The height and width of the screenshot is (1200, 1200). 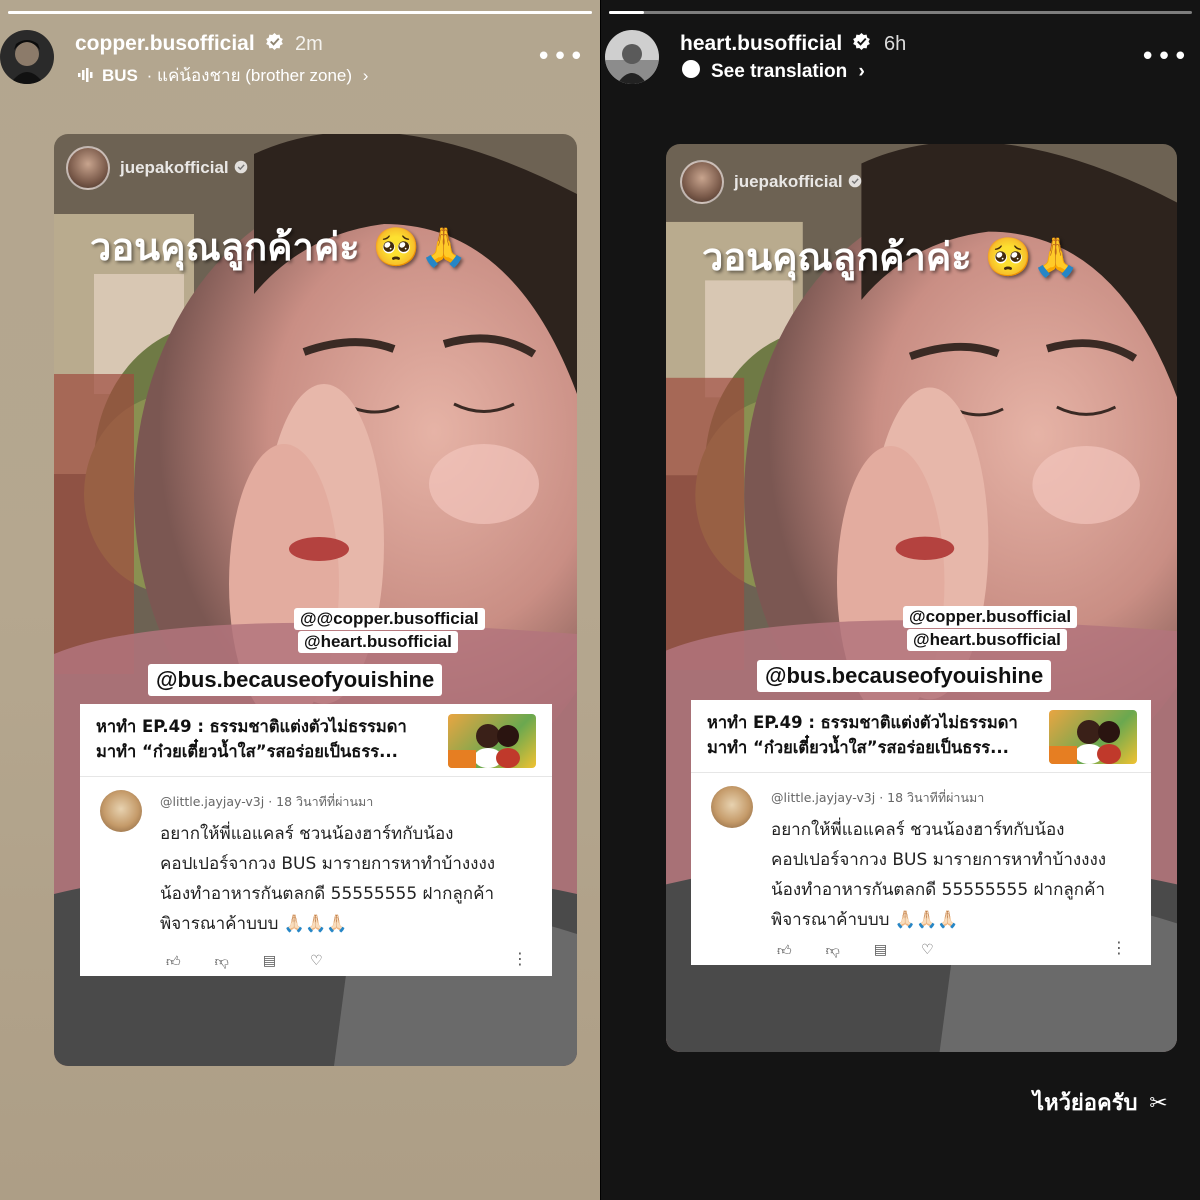 What do you see at coordinates (308, 618) in the screenshot?
I see `threads-icon: @` at bounding box center [308, 618].